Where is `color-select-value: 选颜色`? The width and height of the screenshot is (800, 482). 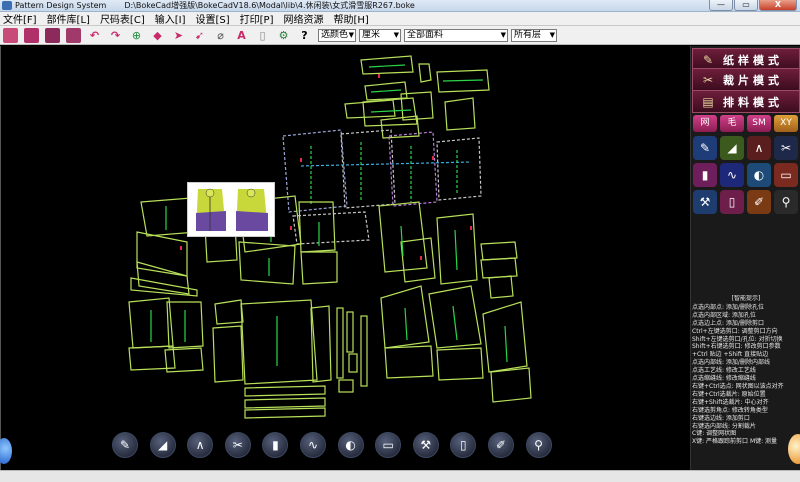 color-select-value: 选颜色 is located at coordinates (335, 34).